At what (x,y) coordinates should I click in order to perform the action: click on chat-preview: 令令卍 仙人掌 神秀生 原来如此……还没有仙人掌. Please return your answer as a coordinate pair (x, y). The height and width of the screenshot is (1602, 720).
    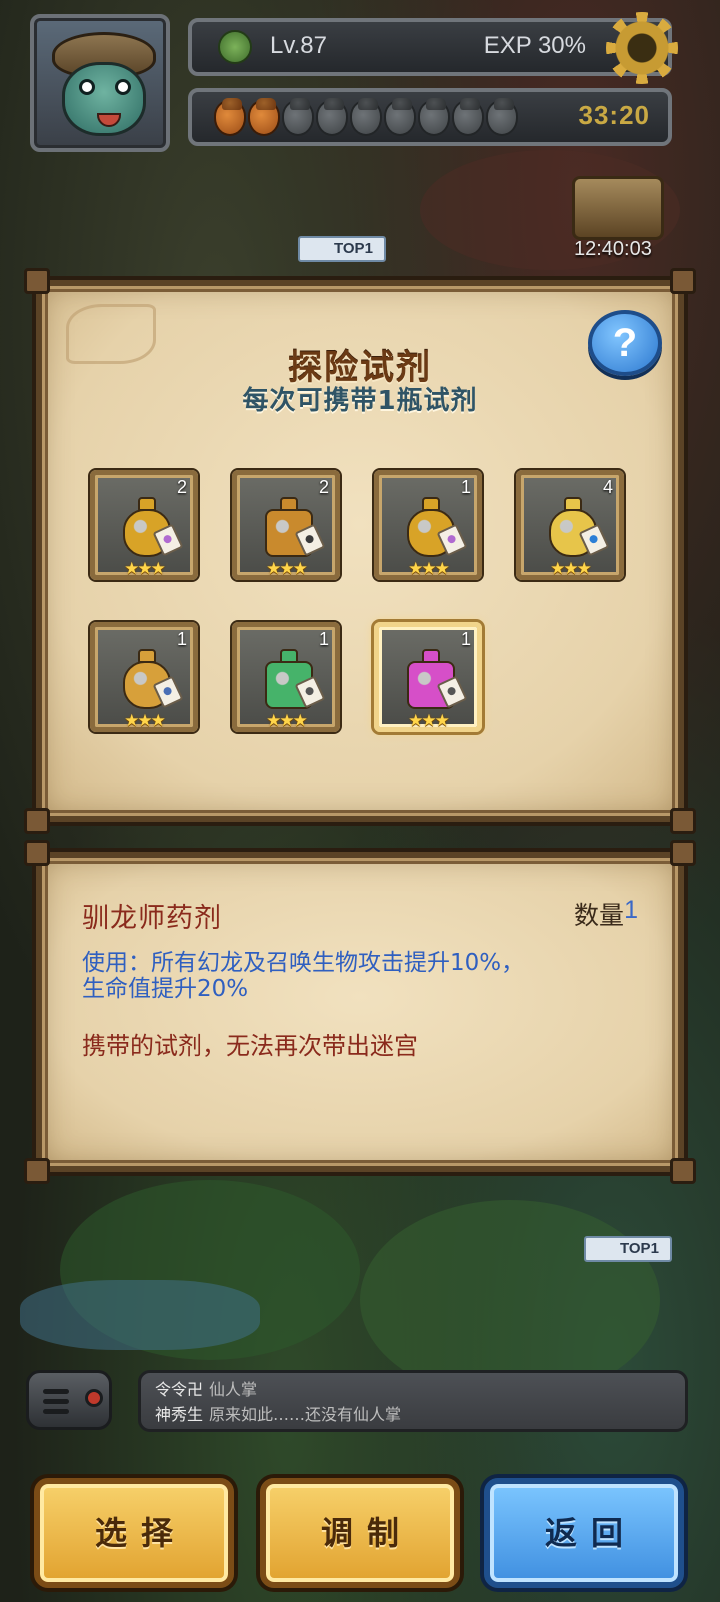
    Looking at the image, I should click on (413, 1401).